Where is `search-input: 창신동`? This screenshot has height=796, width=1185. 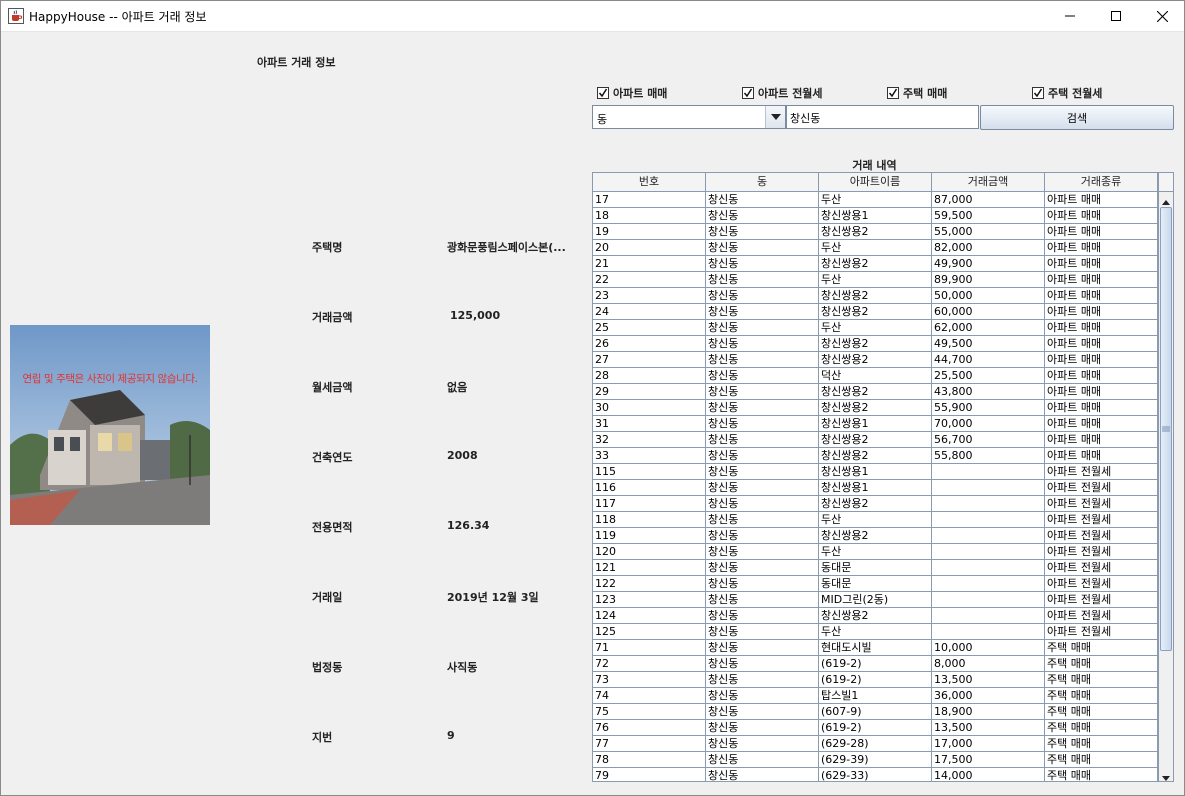
search-input: 창신동 is located at coordinates (882, 117).